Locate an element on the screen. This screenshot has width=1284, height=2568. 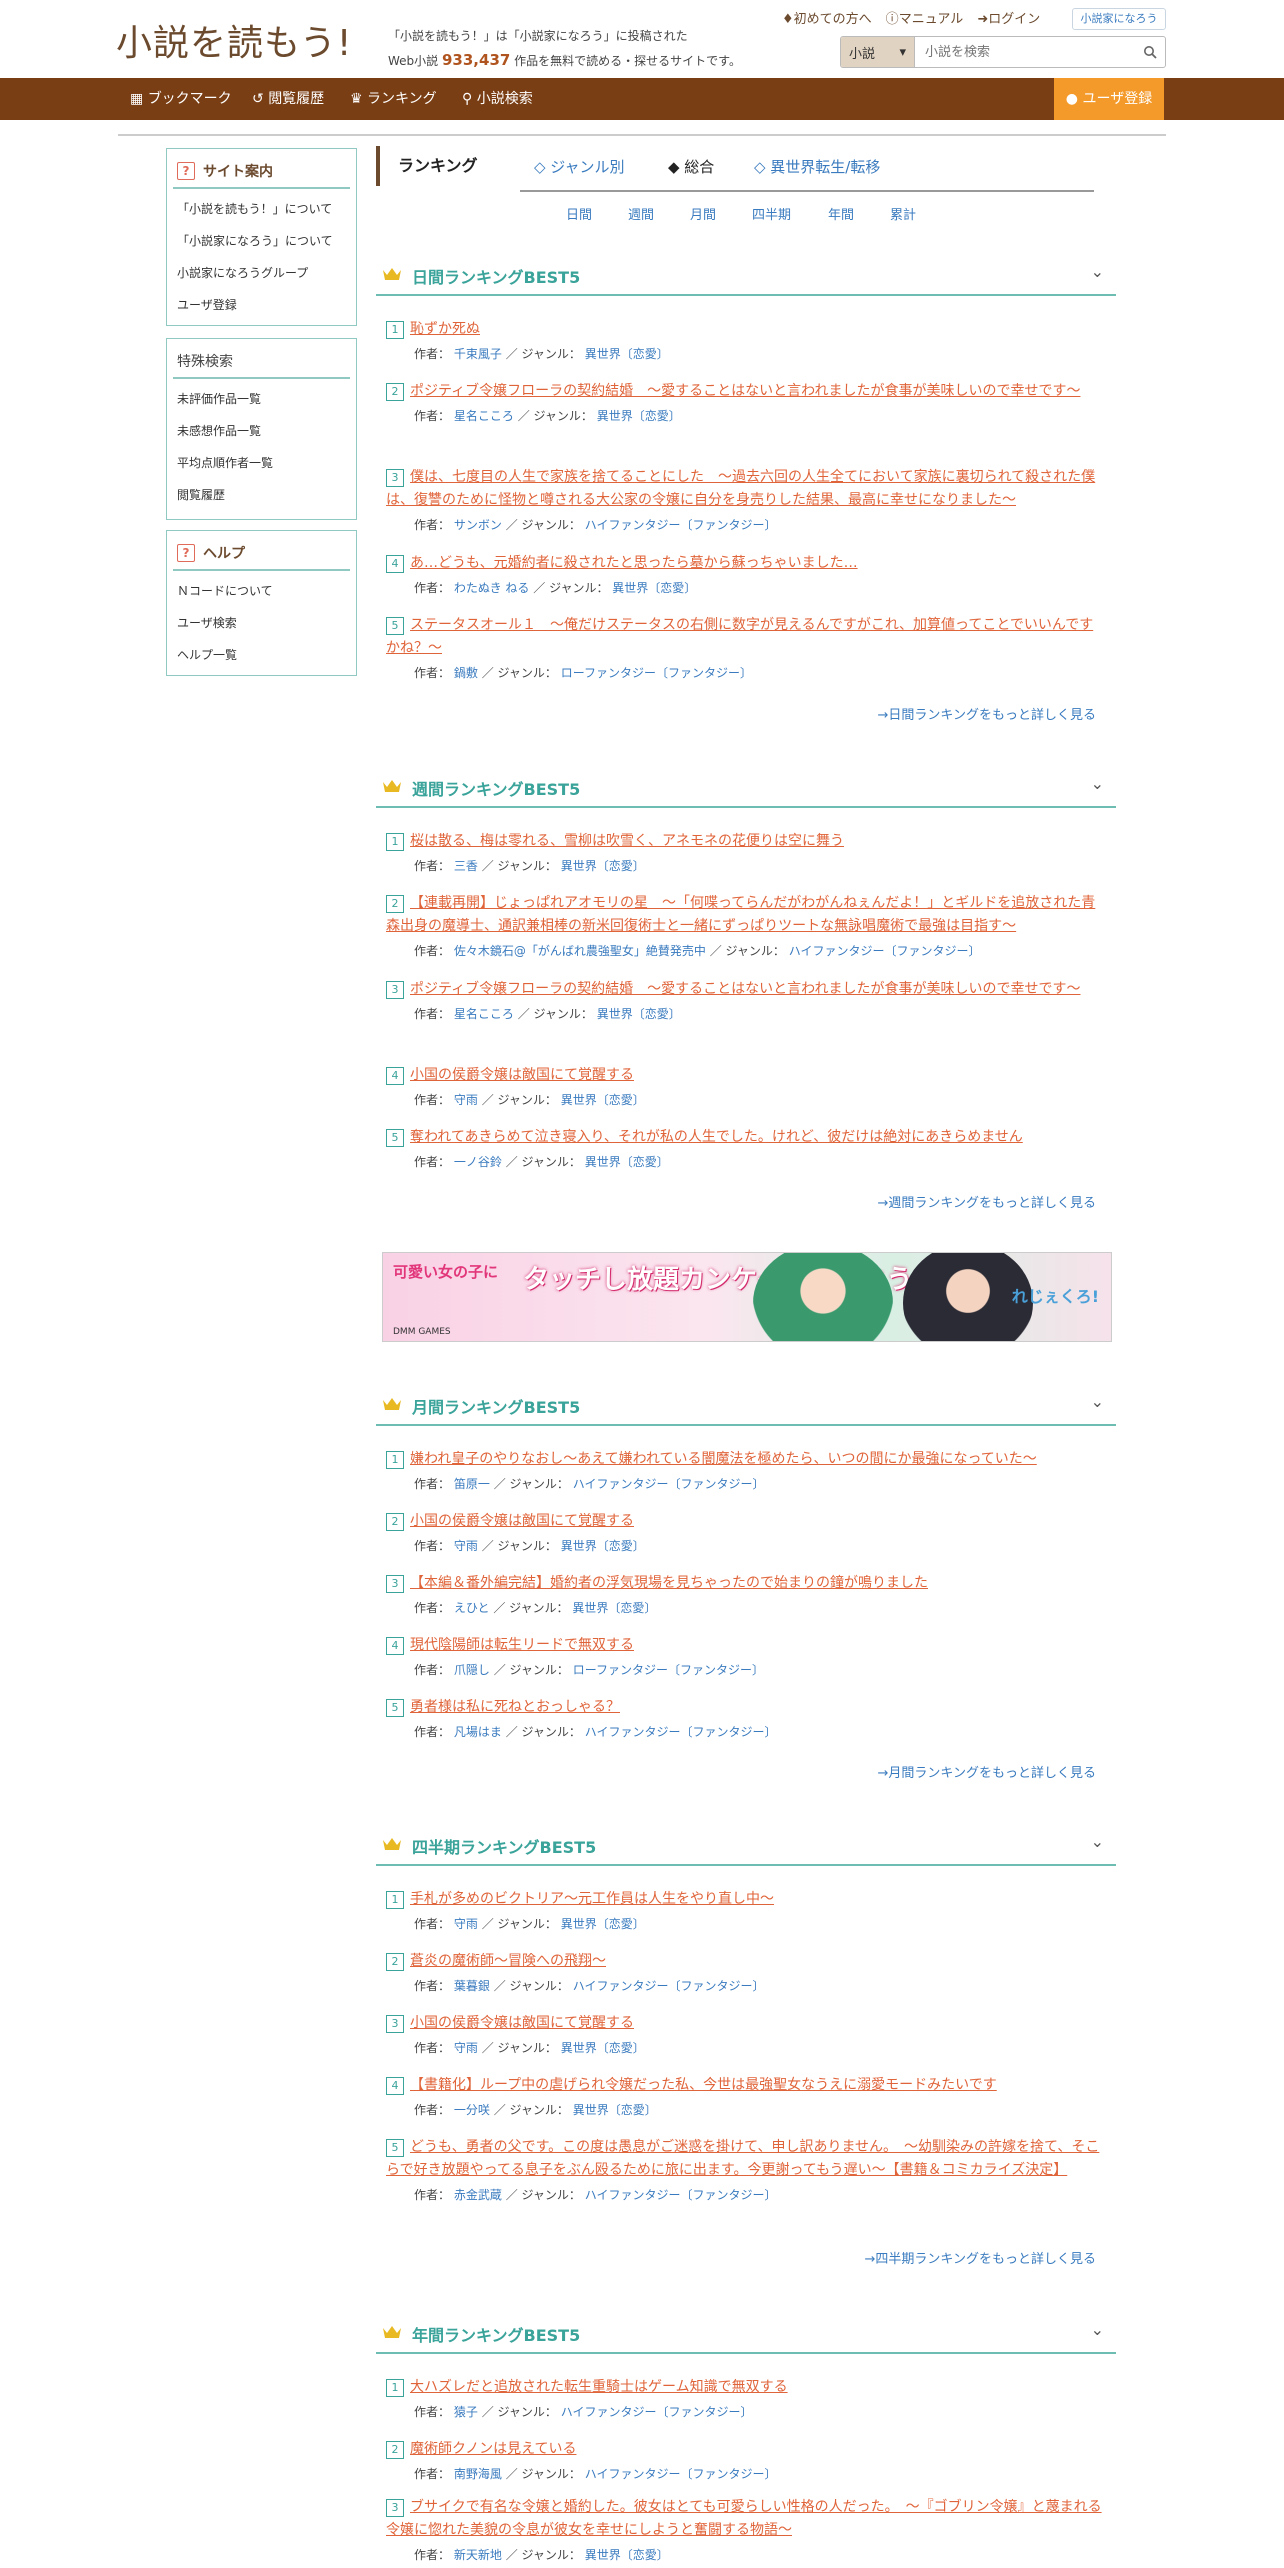
more-daily-link: →日間ランキングをもっと詳しく見る is located at coordinates (986, 713).